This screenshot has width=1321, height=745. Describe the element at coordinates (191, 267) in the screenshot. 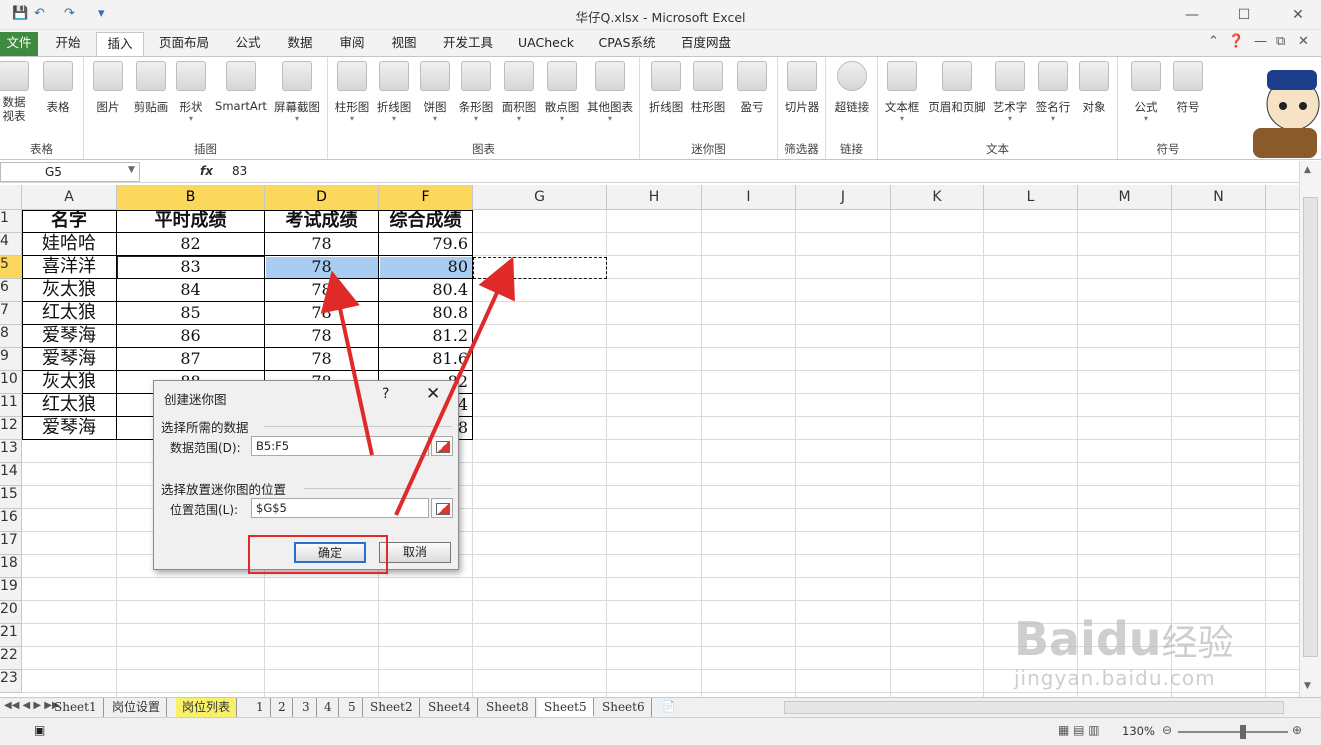

I see `table-cell: 83` at that location.